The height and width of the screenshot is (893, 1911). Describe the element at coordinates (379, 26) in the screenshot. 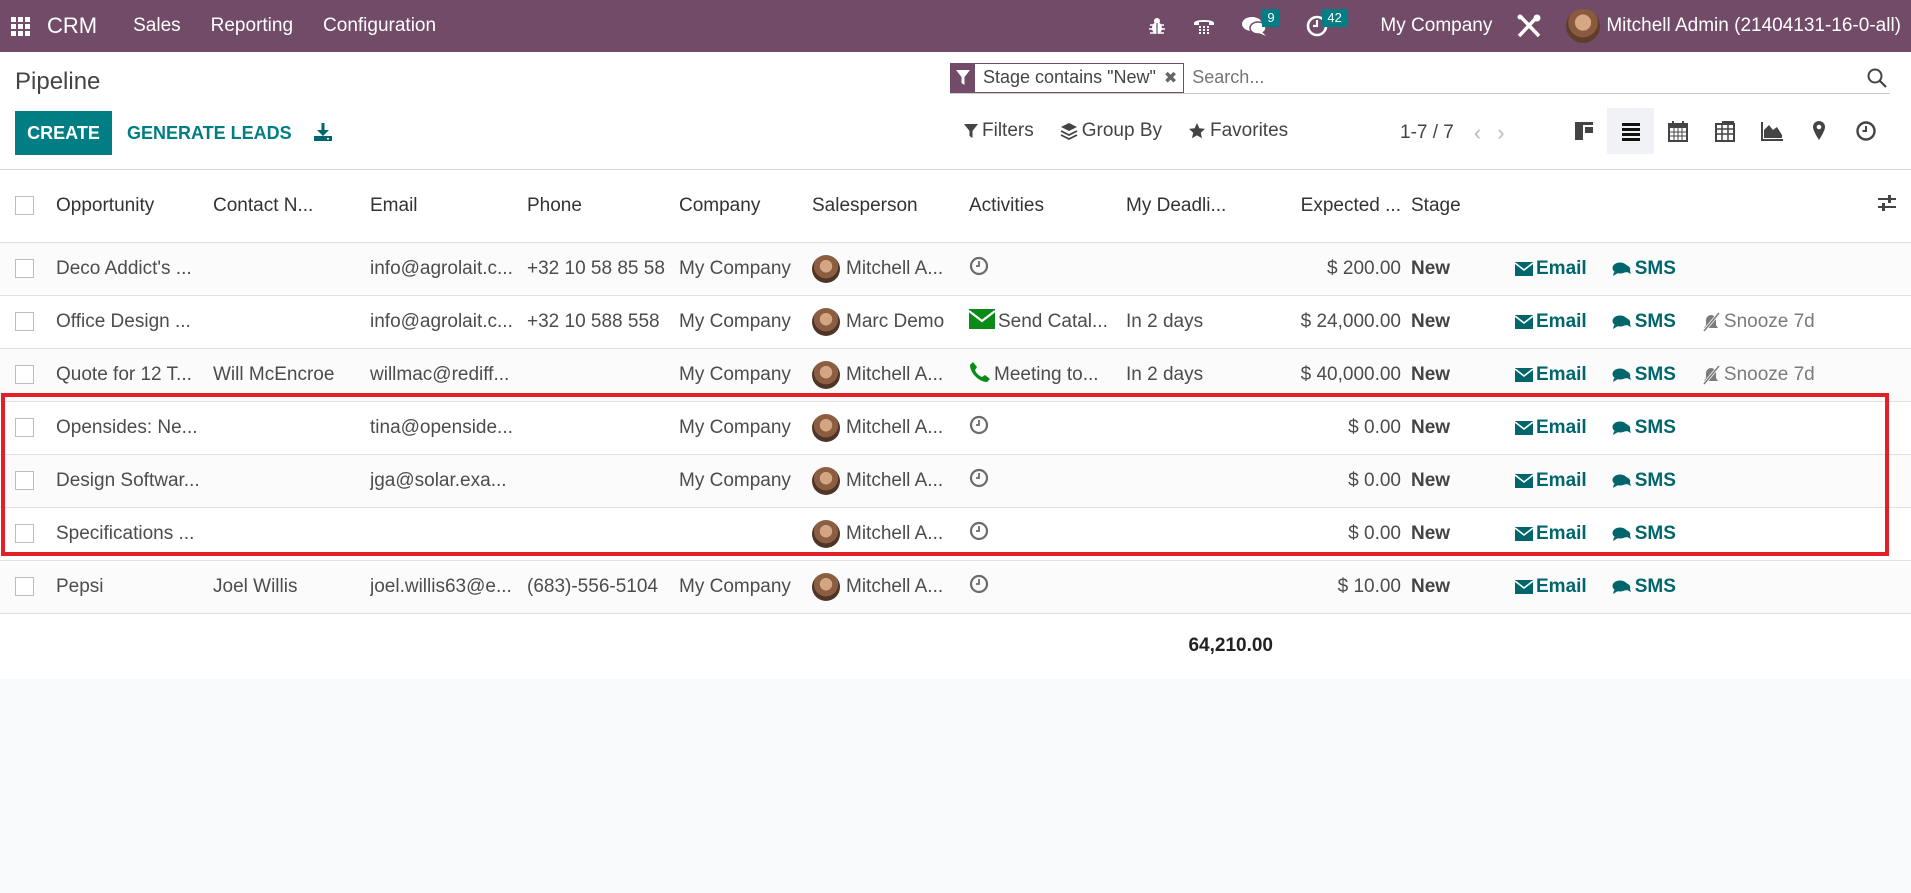

I see `menu-configuration: Configuration` at that location.